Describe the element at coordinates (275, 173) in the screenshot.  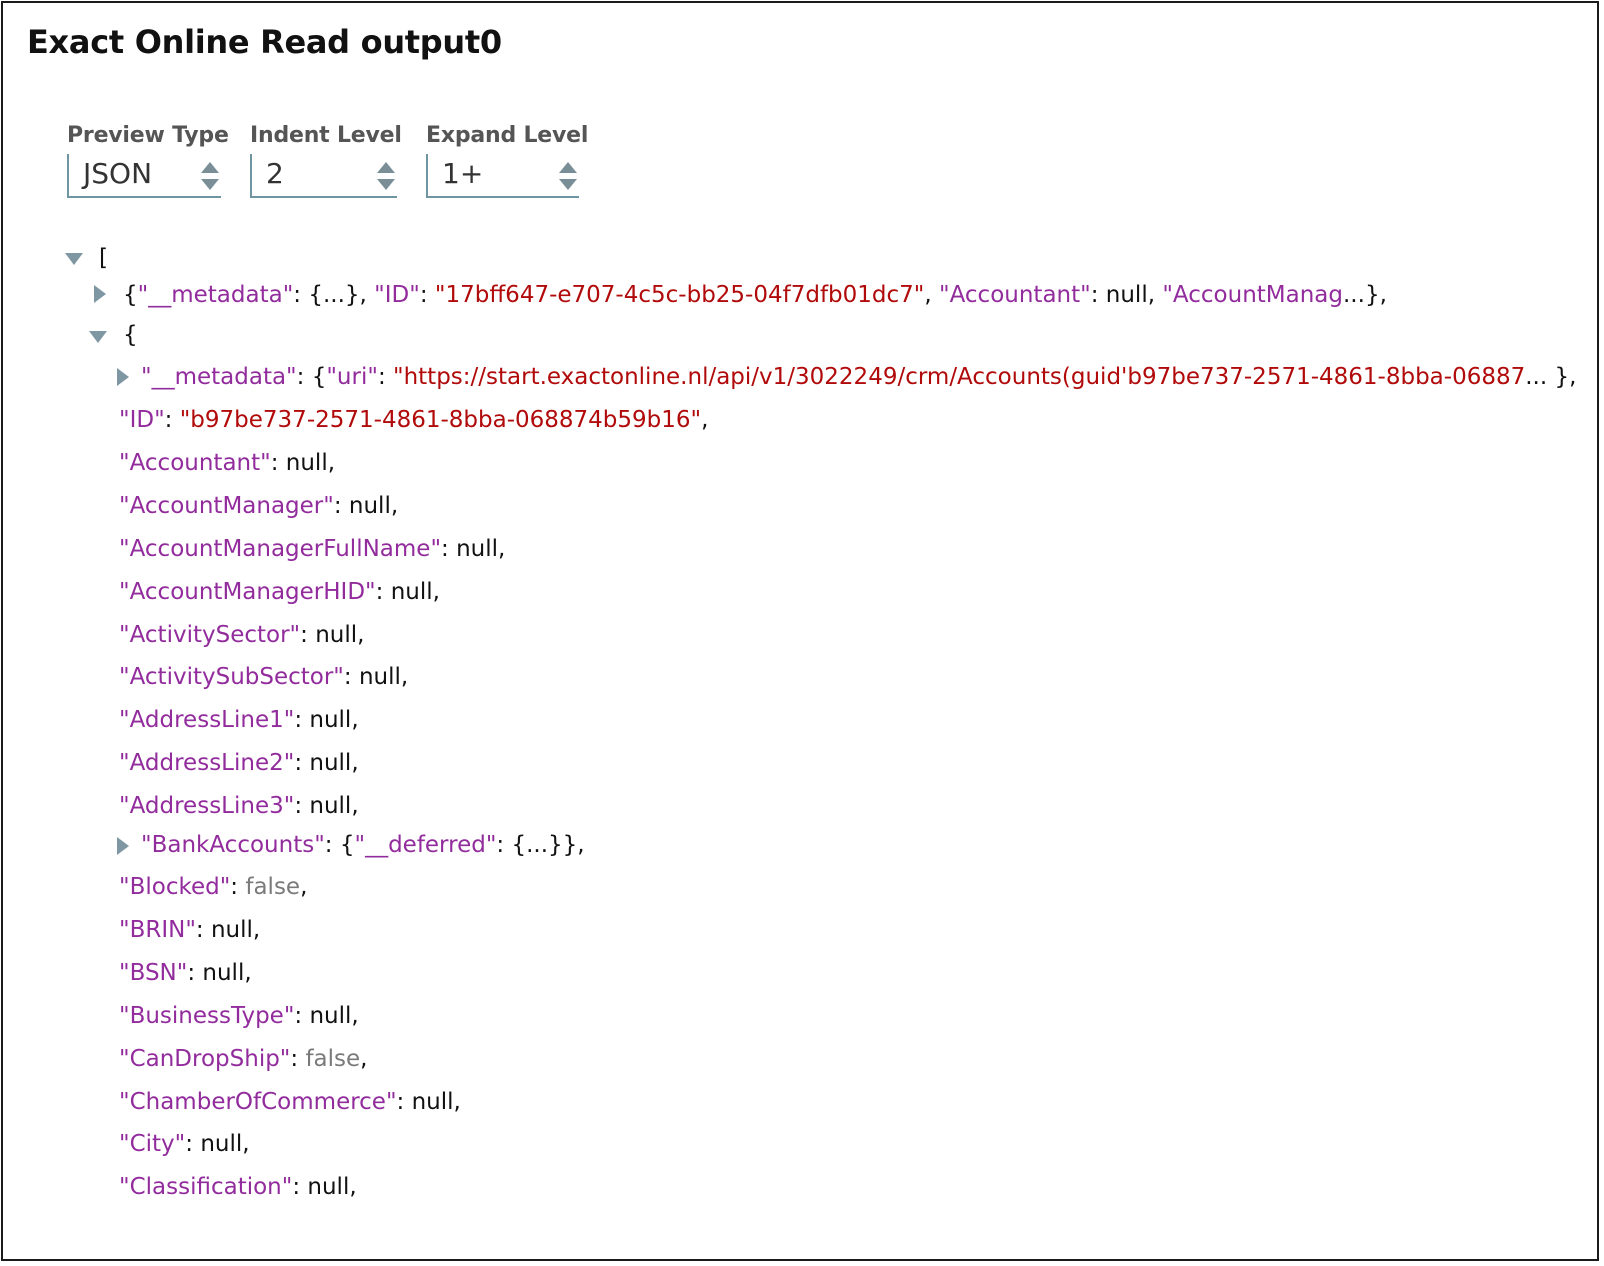
I see `indent-level-value: 2` at that location.